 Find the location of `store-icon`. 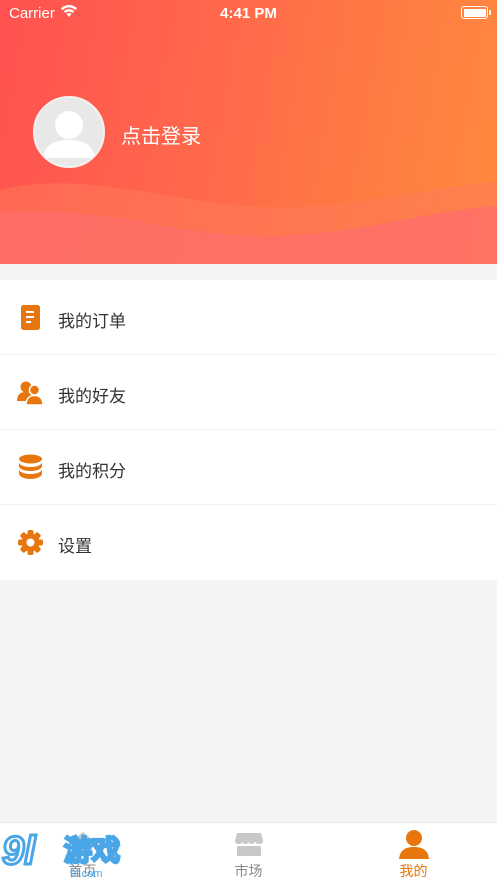

store-icon is located at coordinates (249, 844).